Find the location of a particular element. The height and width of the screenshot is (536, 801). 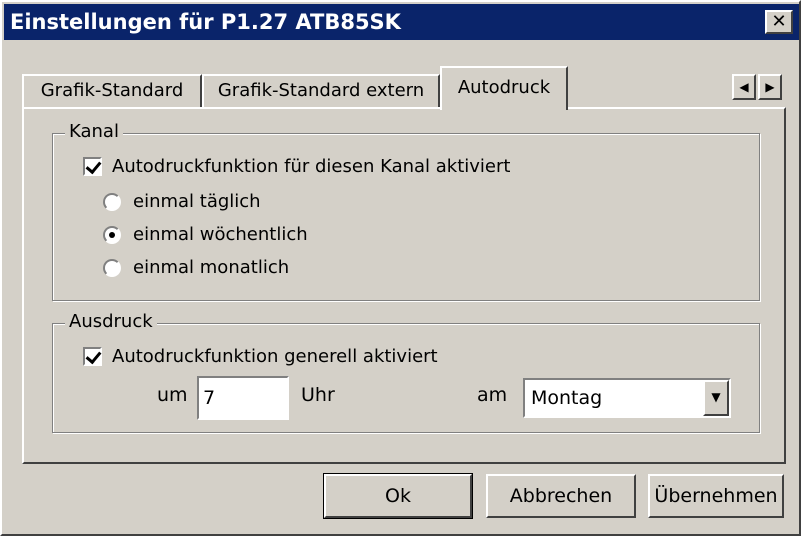

button-label: Übernehmen is located at coordinates (716, 496).